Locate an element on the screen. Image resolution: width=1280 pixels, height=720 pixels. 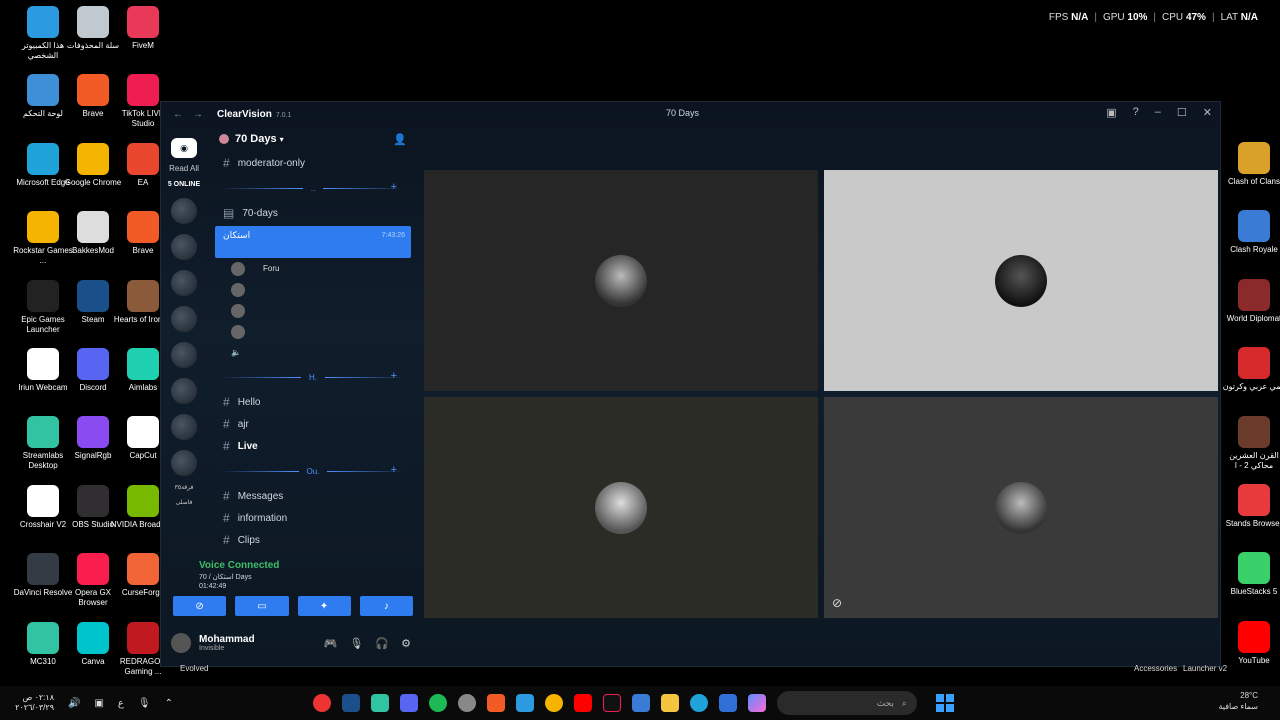
discord-icon is located at coordinates (408, 703).